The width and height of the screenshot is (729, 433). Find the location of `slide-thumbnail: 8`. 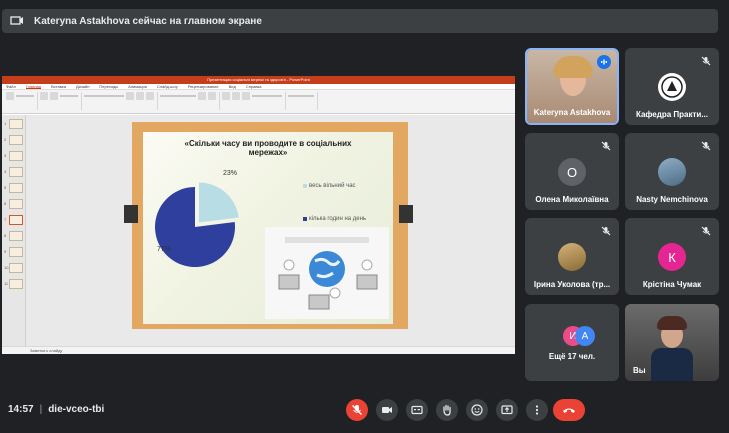

slide-thumbnail: 8 is located at coordinates (13, 236).